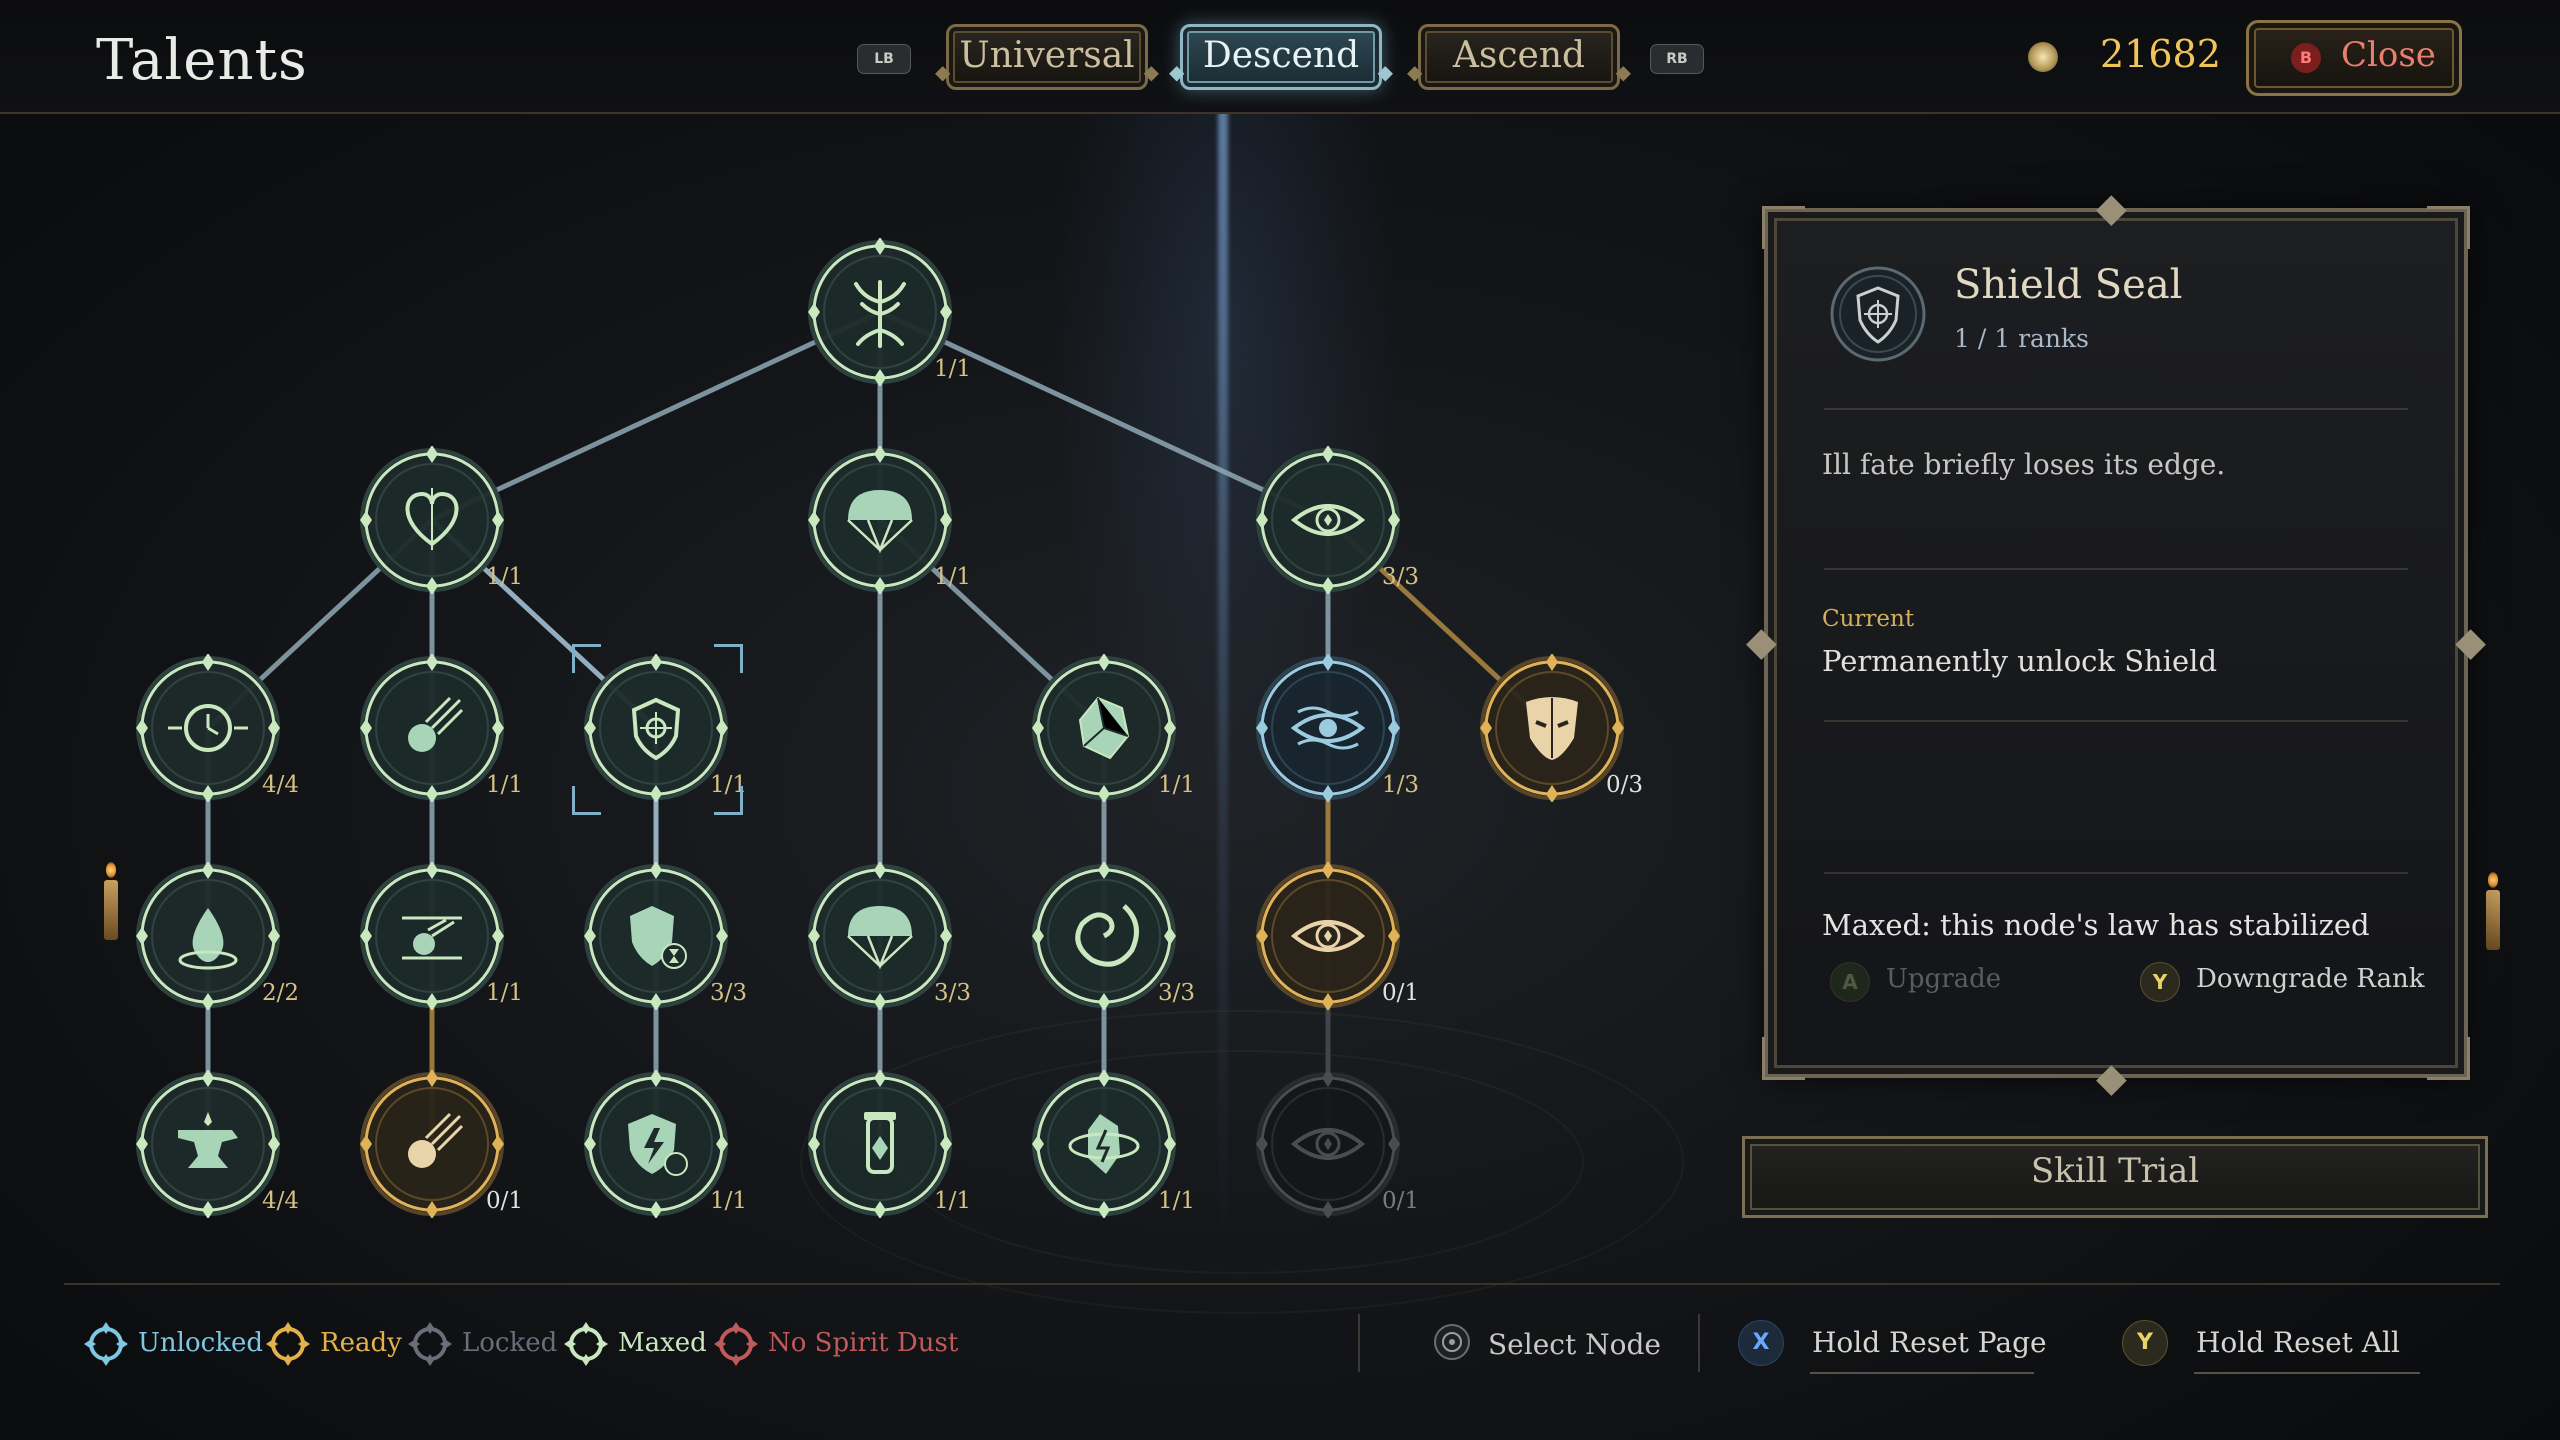 This screenshot has height=1440, width=2560. I want to click on left-stick-icon, so click(1452, 1342).